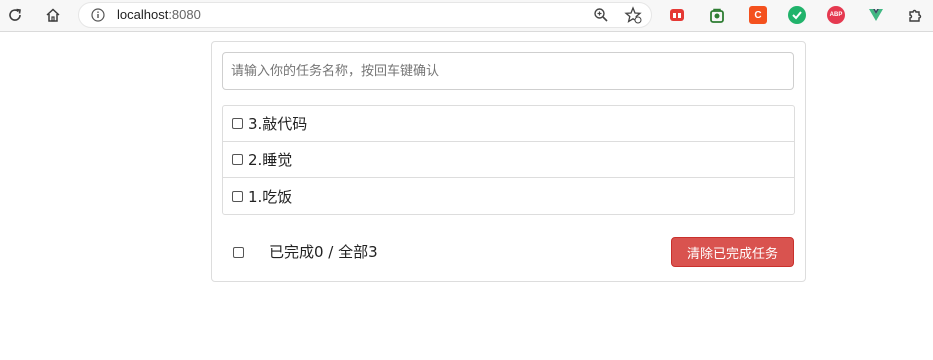 This screenshot has width=933, height=360. What do you see at coordinates (365, 15) in the screenshot?
I see `address-bar: localhost:8080` at bounding box center [365, 15].